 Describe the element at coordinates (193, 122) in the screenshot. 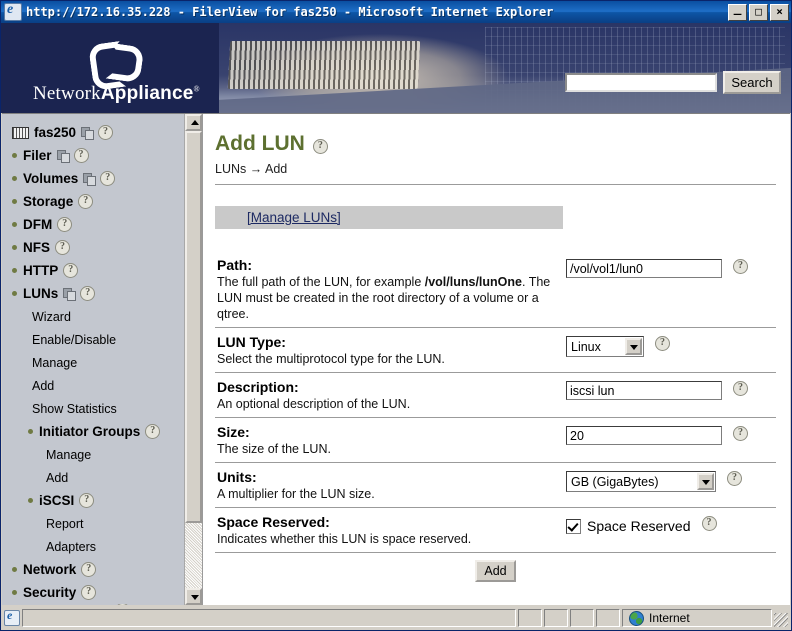

I see `scroll-up-button` at that location.